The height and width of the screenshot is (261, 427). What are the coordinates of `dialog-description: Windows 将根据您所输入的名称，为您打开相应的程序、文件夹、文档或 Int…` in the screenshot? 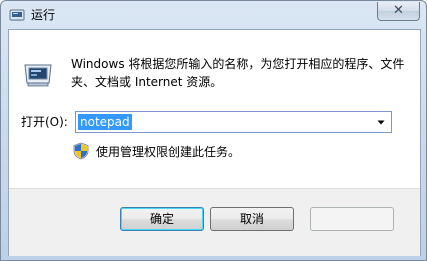 It's located at (238, 73).